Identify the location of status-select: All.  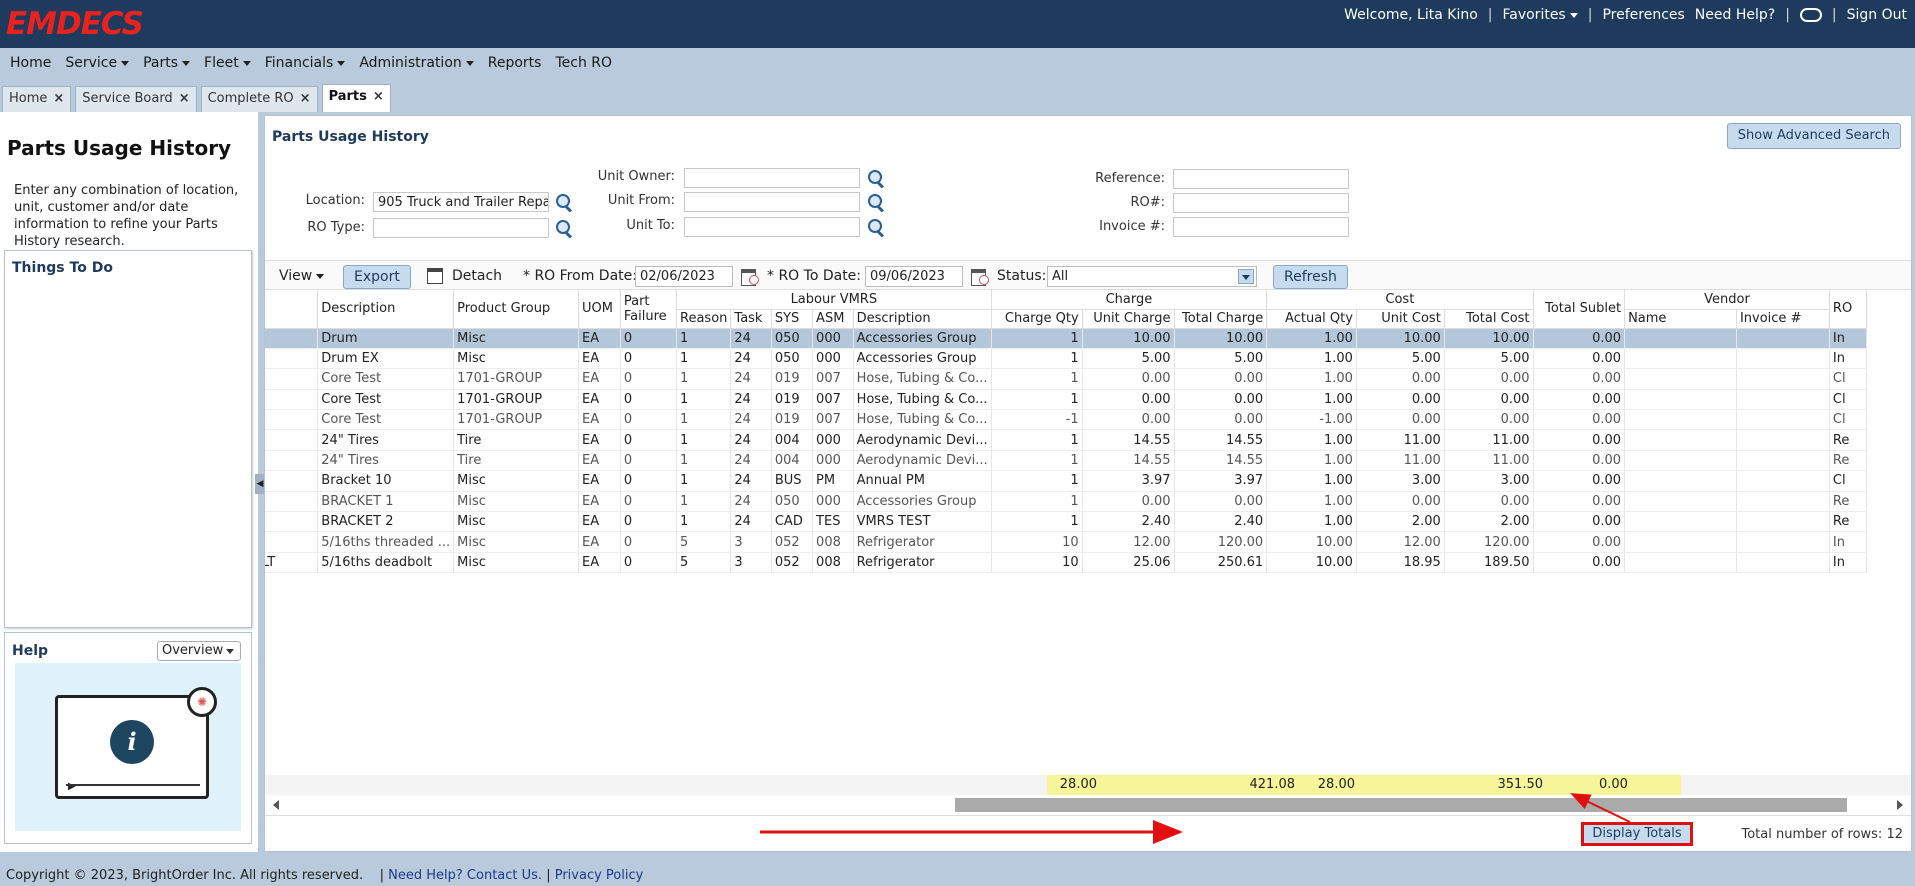
(1152, 276).